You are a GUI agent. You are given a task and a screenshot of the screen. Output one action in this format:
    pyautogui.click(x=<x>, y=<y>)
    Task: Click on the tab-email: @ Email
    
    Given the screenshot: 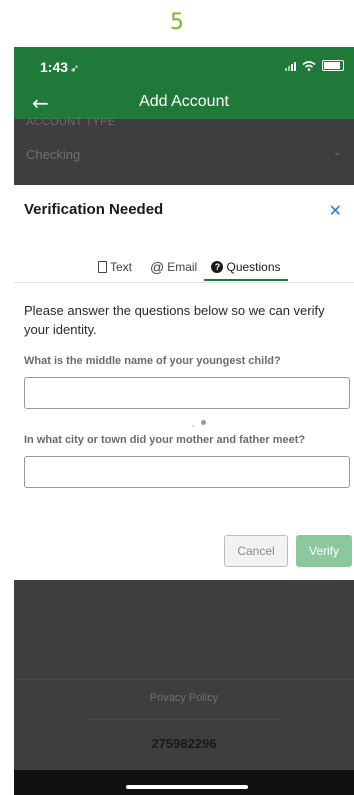 What is the action you would take?
    pyautogui.click(x=173, y=267)
    